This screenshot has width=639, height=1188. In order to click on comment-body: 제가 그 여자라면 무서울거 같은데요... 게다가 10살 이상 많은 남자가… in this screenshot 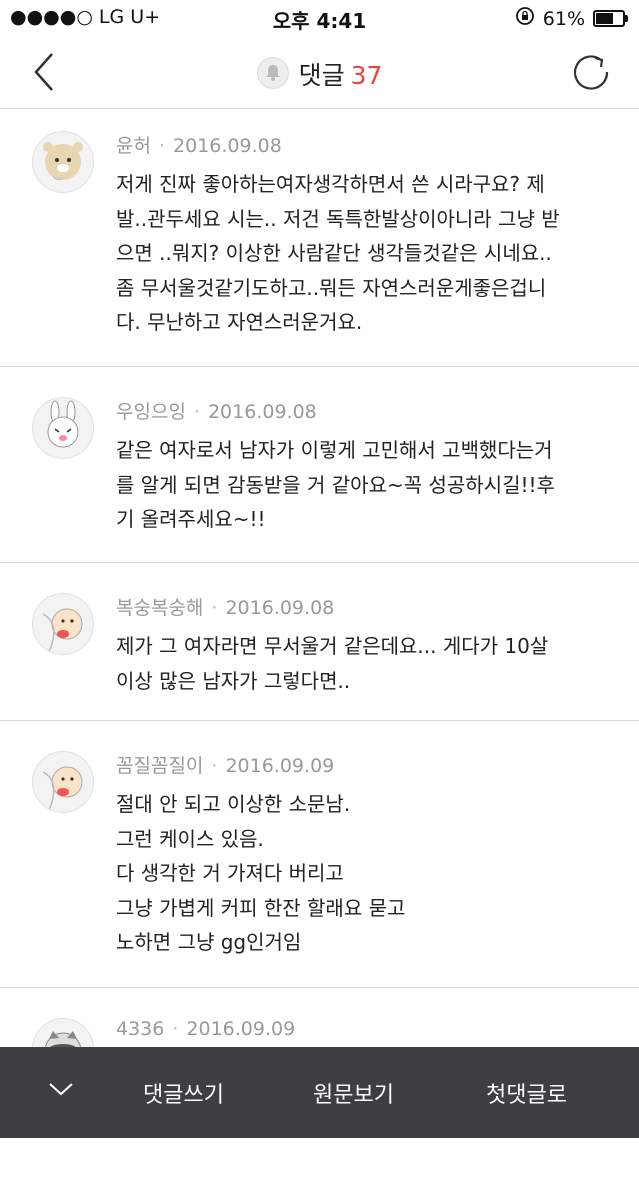, I will do `click(366, 663)`.